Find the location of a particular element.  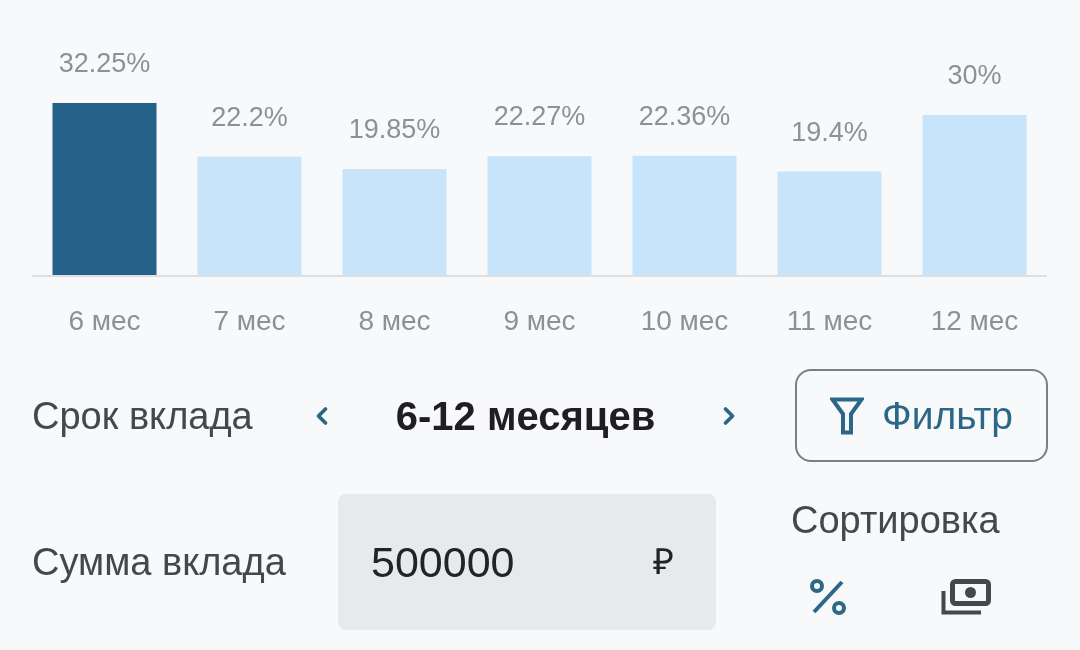

amount-label: Сумма вклада is located at coordinates (159, 562).